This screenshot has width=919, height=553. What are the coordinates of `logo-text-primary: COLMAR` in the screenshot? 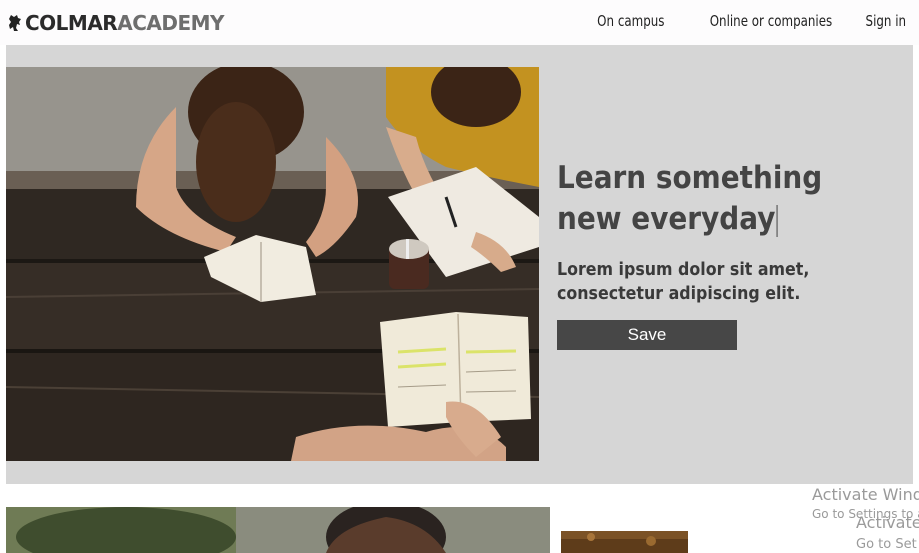 It's located at (71, 23).